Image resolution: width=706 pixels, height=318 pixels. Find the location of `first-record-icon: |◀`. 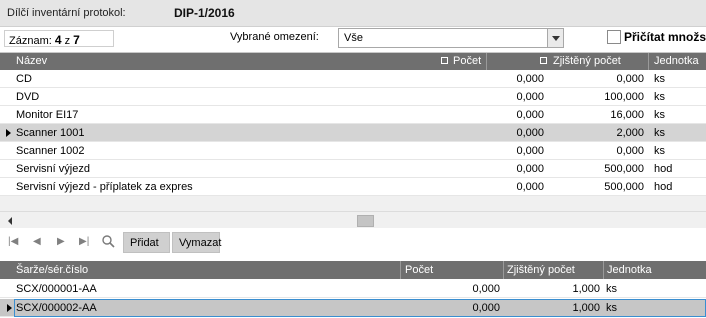

first-record-icon: |◀ is located at coordinates (13, 242).